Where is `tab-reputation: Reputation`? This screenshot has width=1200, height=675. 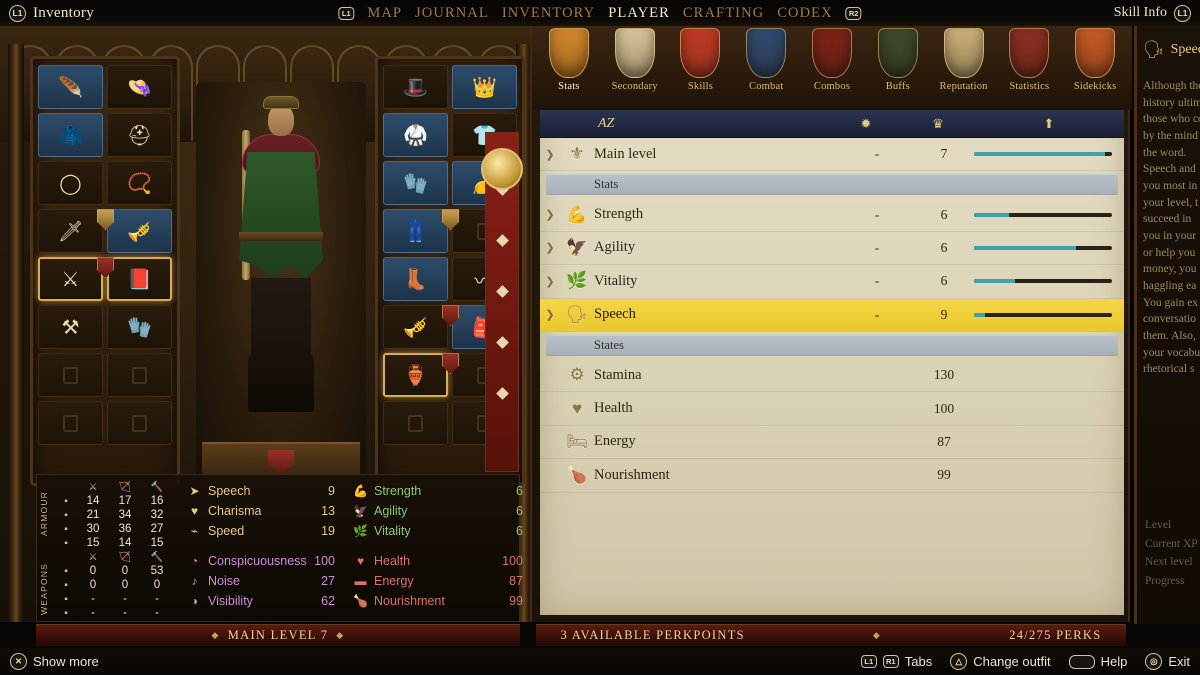
tab-reputation: Reputation is located at coordinates (964, 60).